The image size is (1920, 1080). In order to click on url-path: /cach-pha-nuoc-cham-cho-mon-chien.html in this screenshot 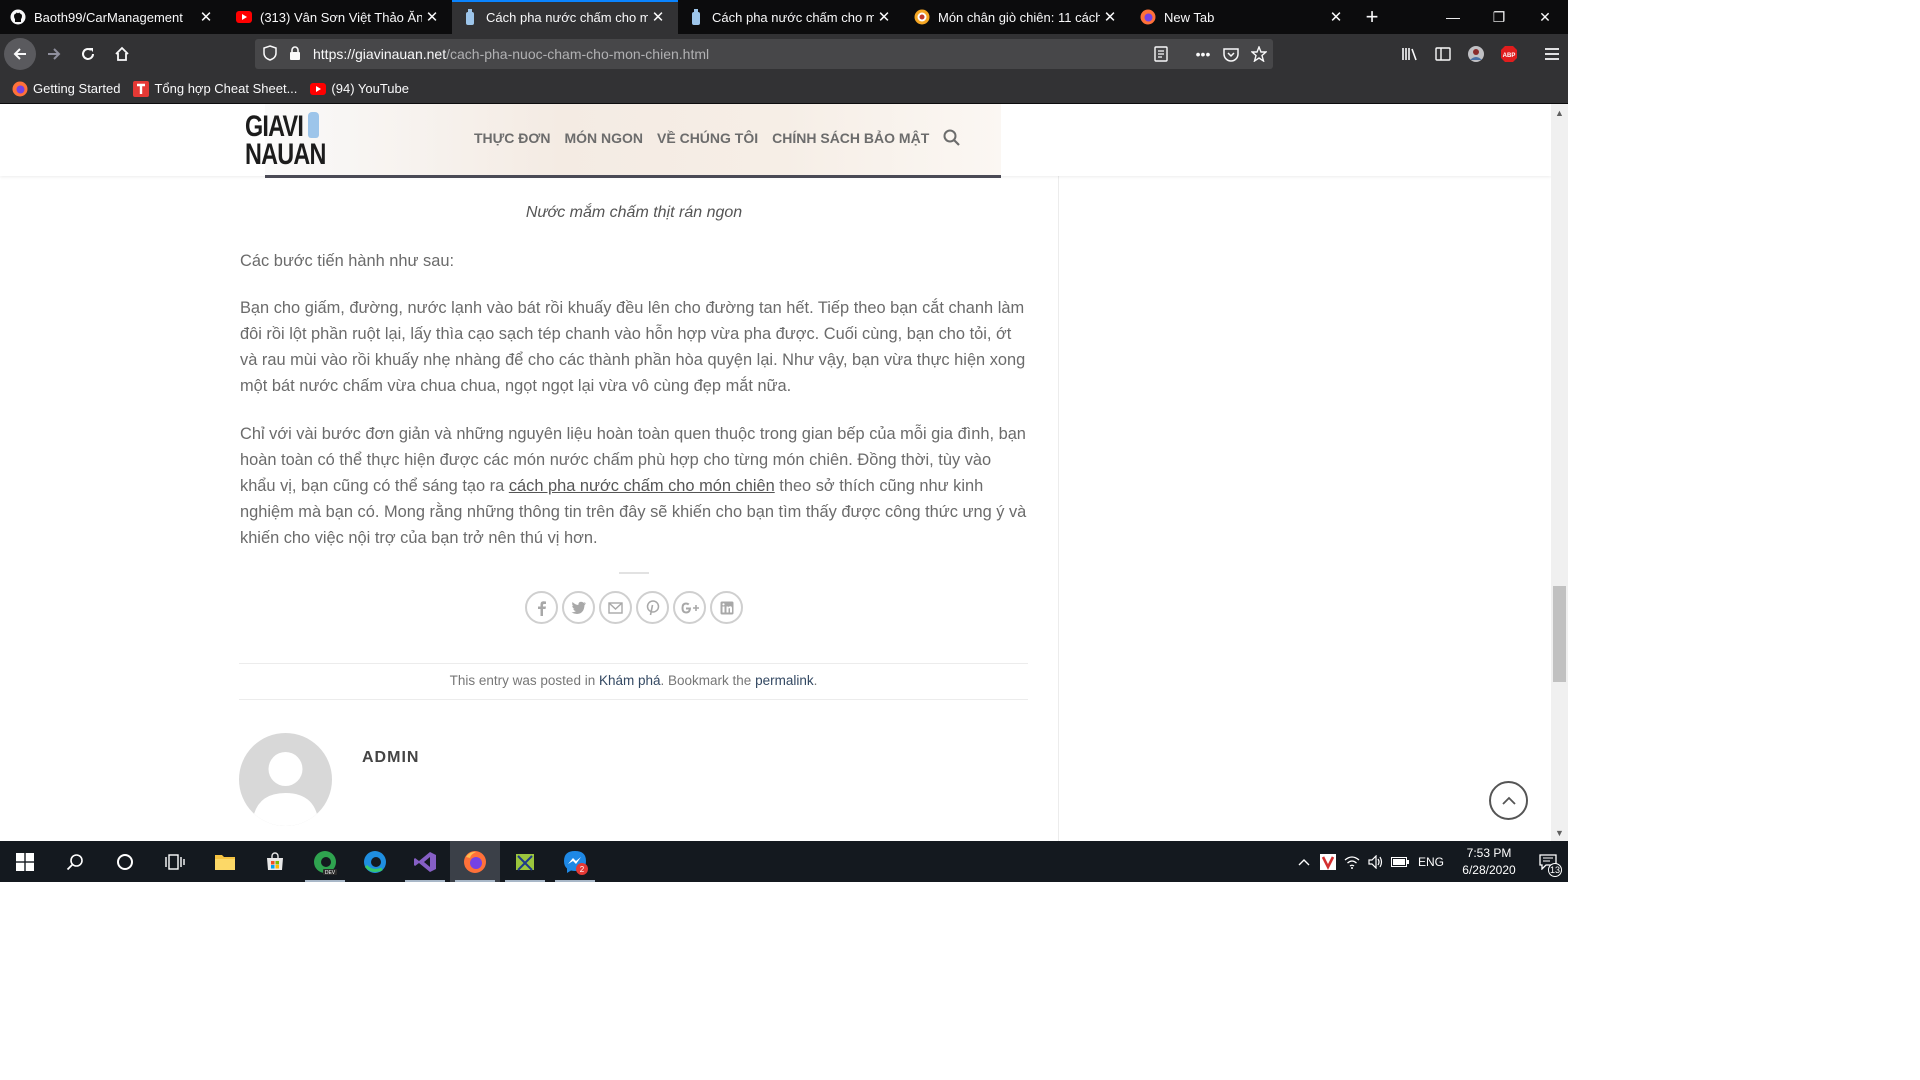, I will do `click(578, 54)`.